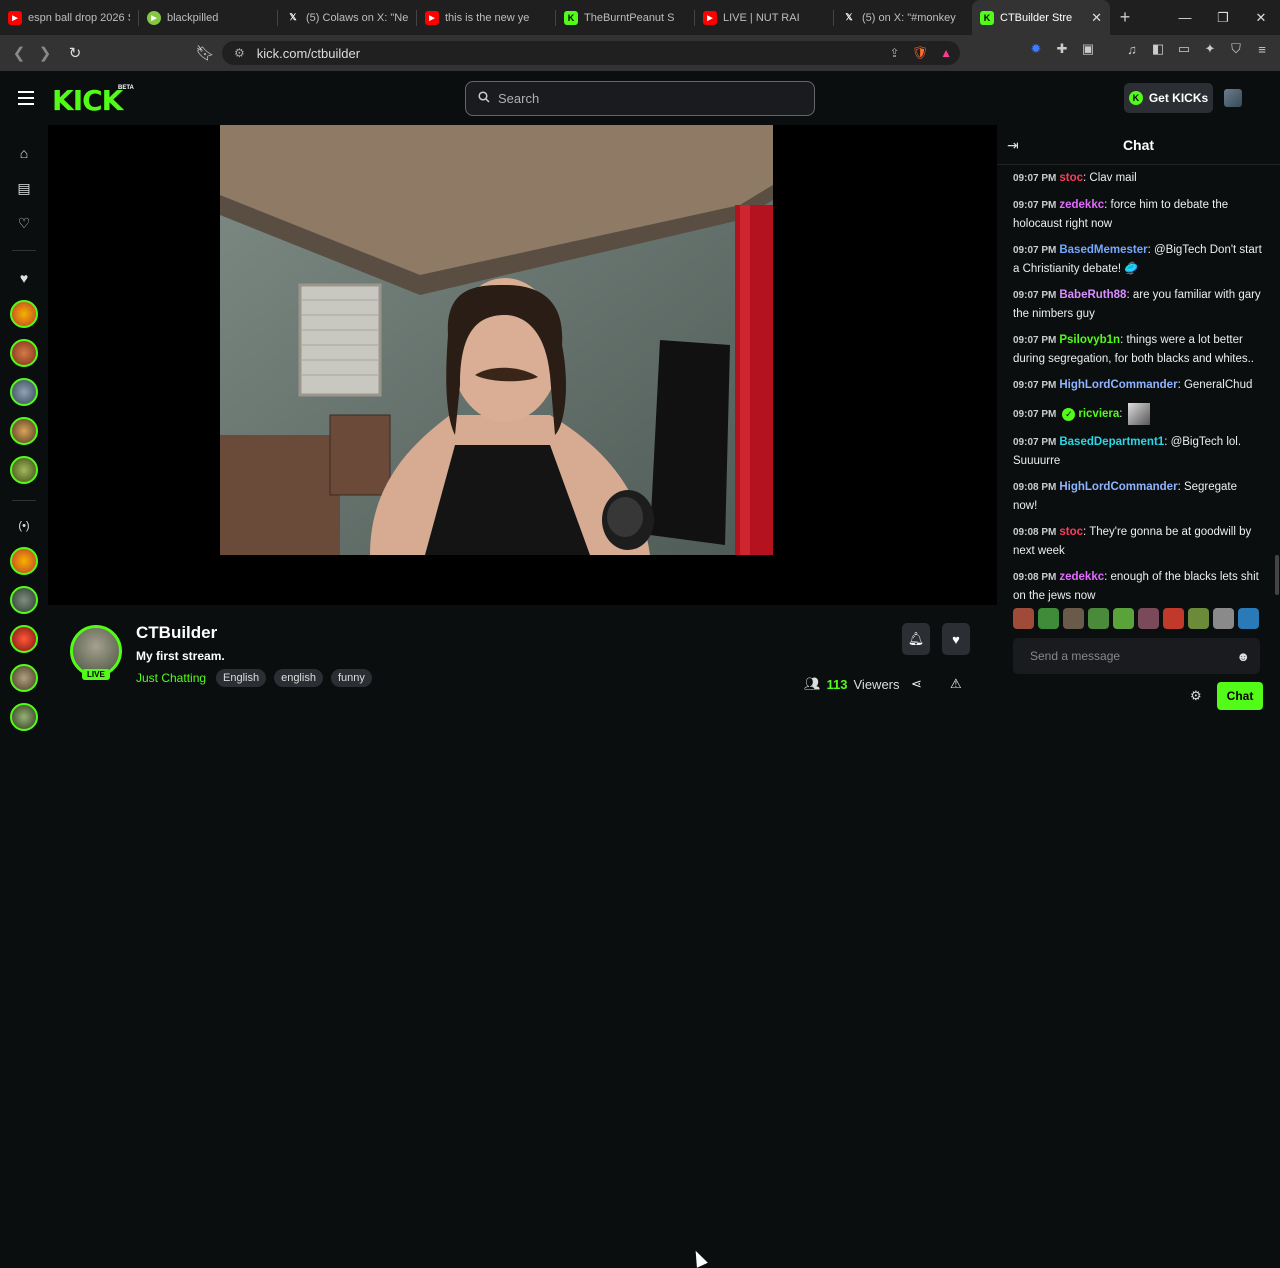 Image resolution: width=1280 pixels, height=1268 pixels. I want to click on browser-tab-title: blackpilled, so click(193, 17).